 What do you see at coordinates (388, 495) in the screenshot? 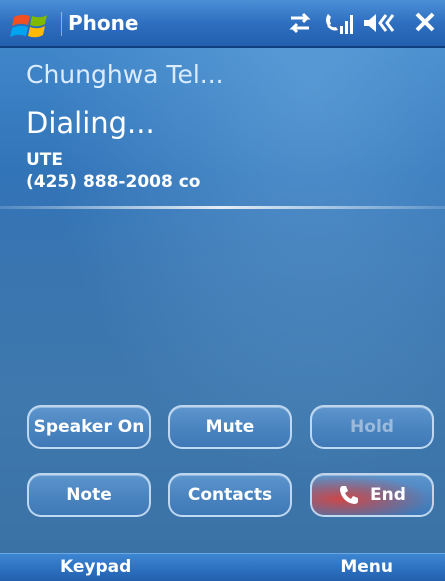
I see `end-label: End` at bounding box center [388, 495].